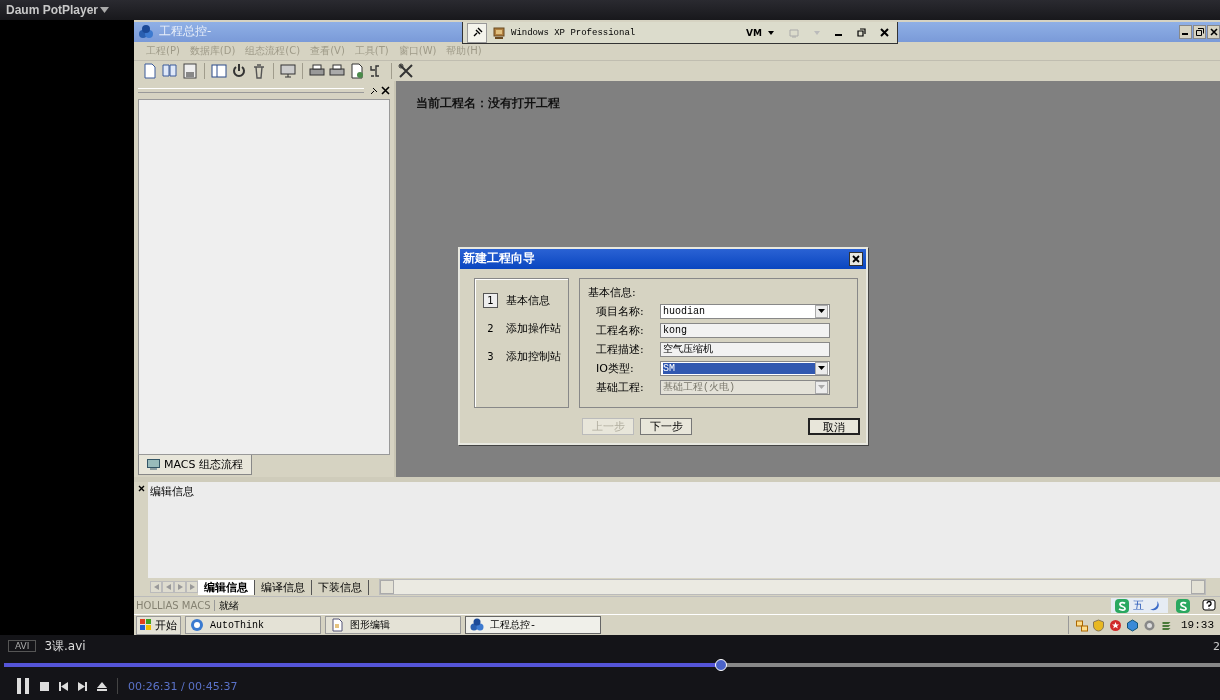  Describe the element at coordinates (1197, 625) in the screenshot. I see `clock: 19:33` at that location.